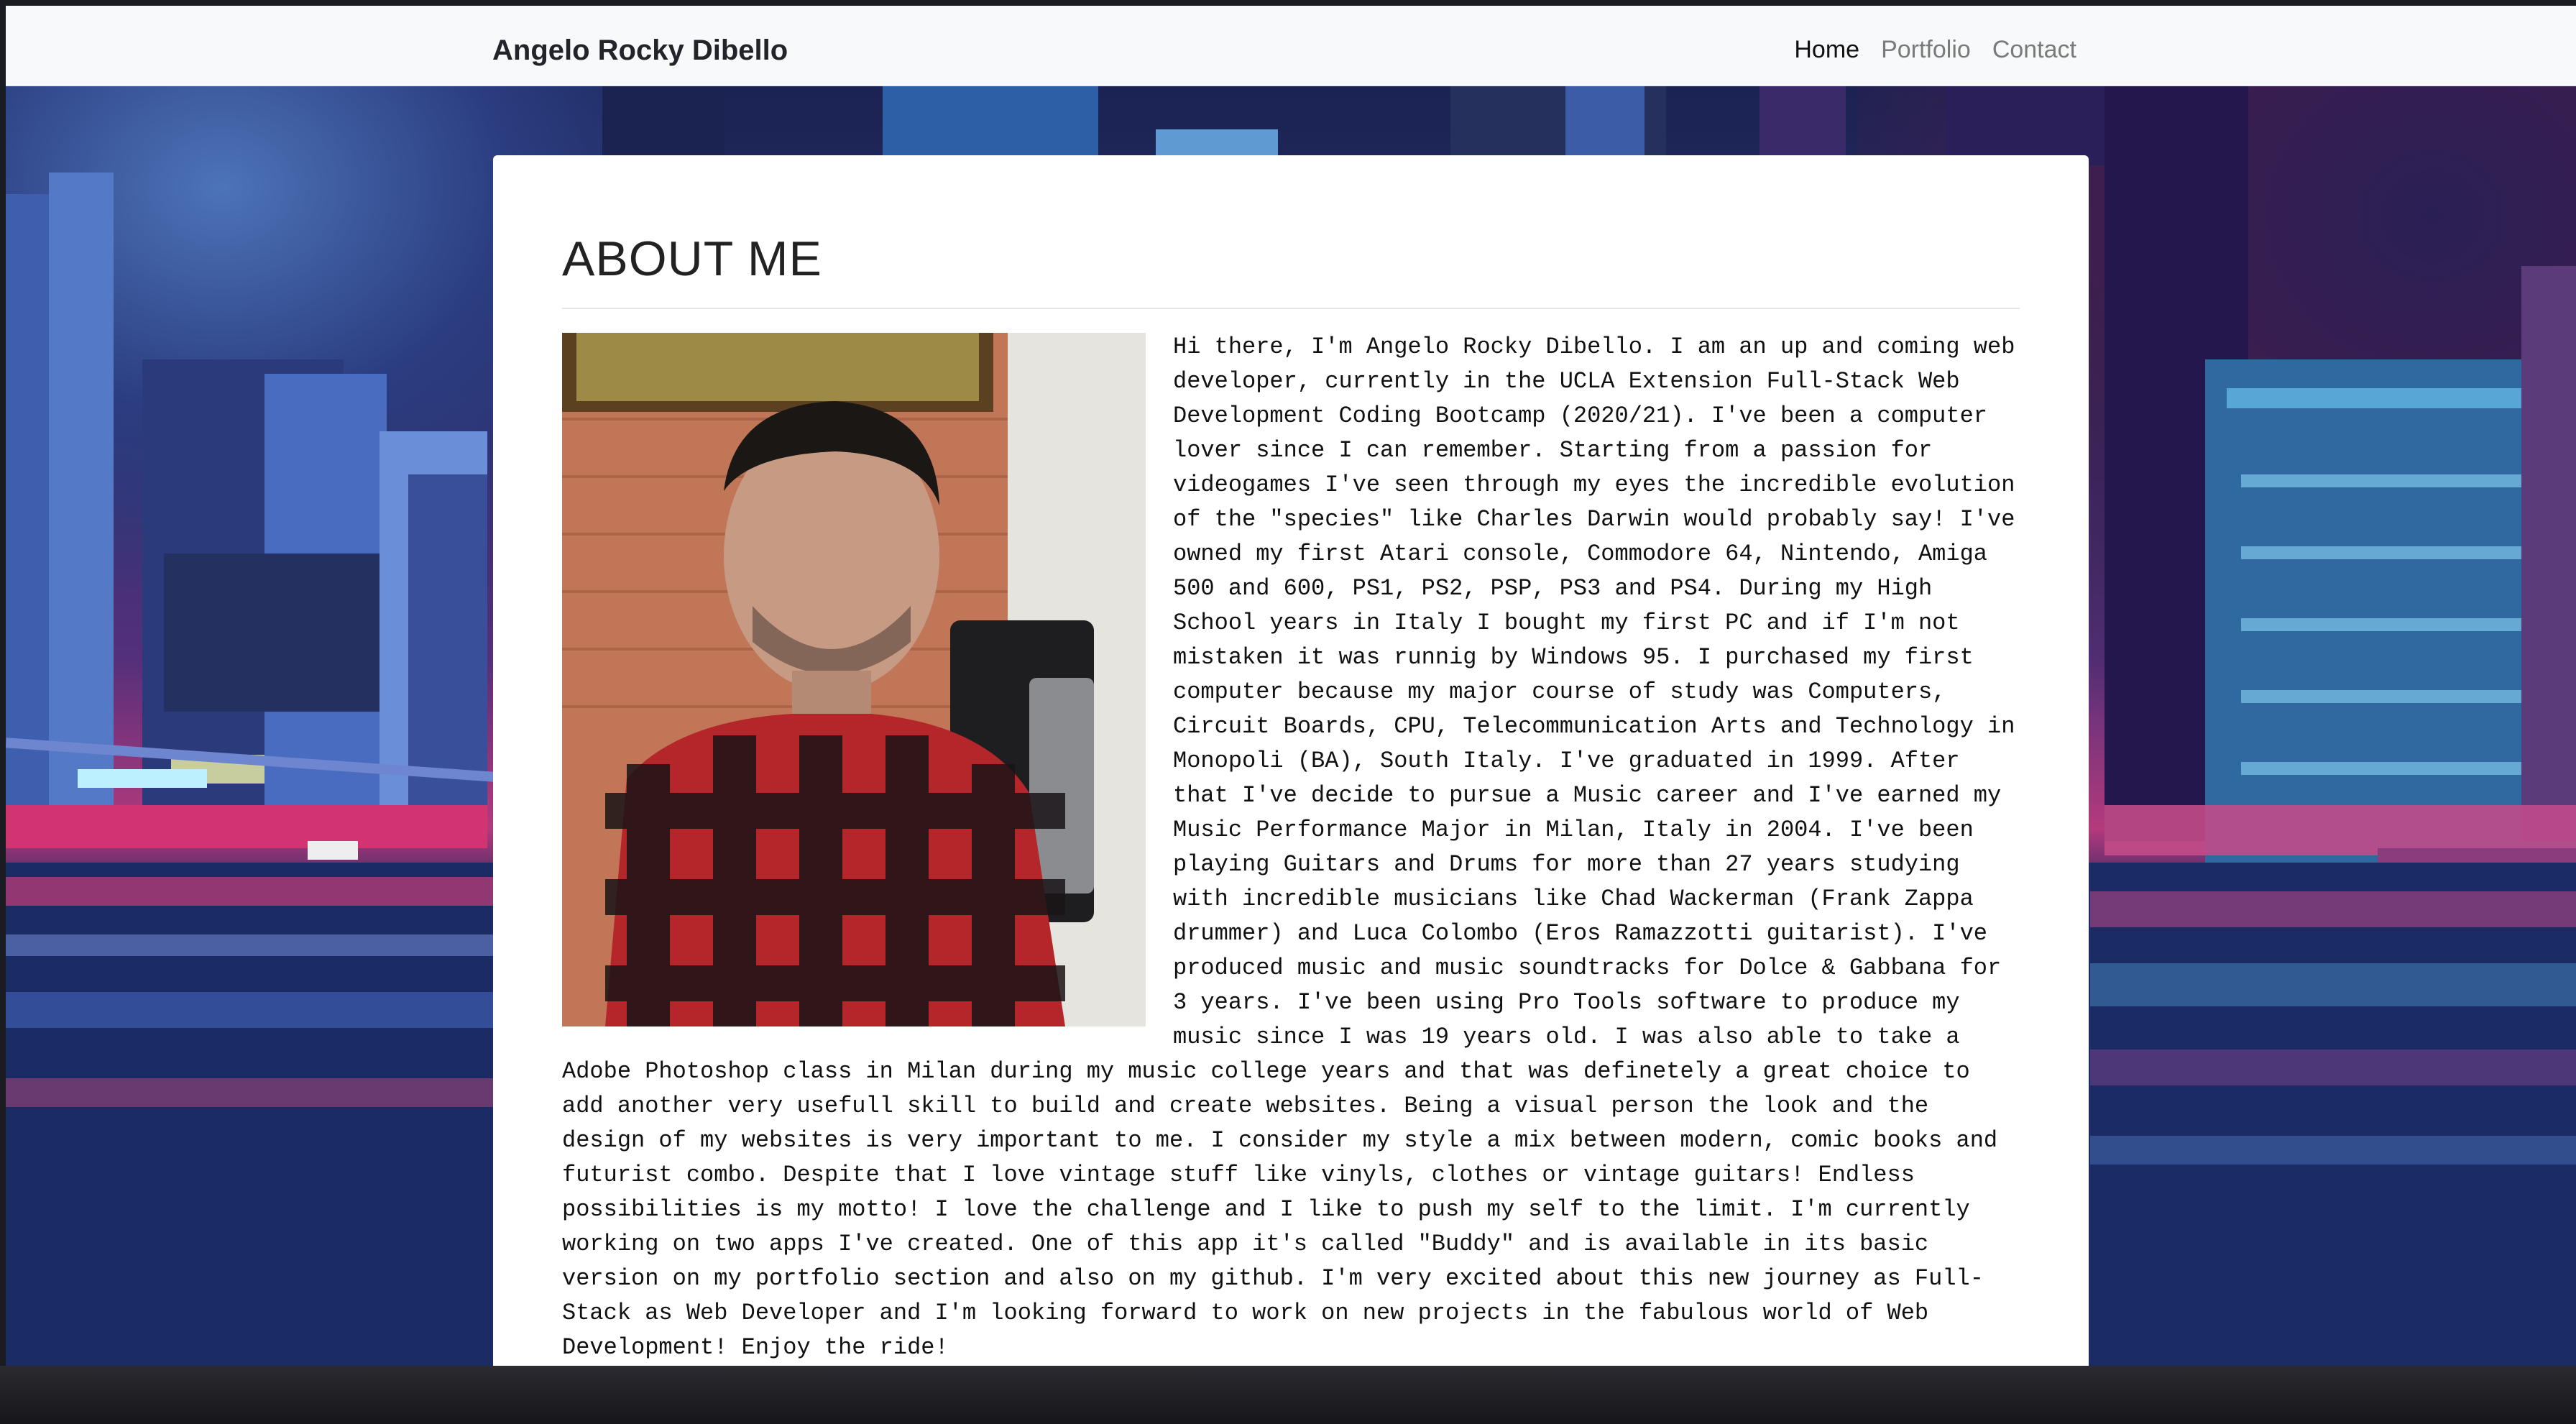  Describe the element at coordinates (2034, 50) in the screenshot. I see `nav-link-contact: Contact` at that location.